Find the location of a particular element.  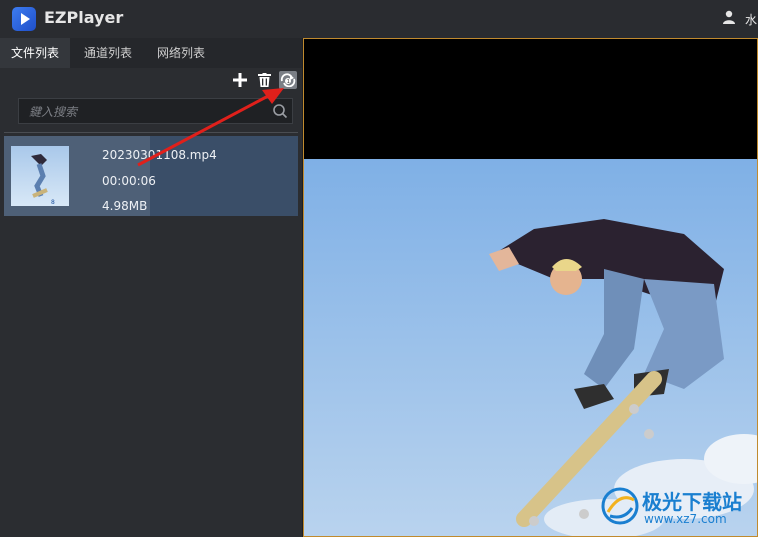

user-name: 水 is located at coordinates (751, 19).